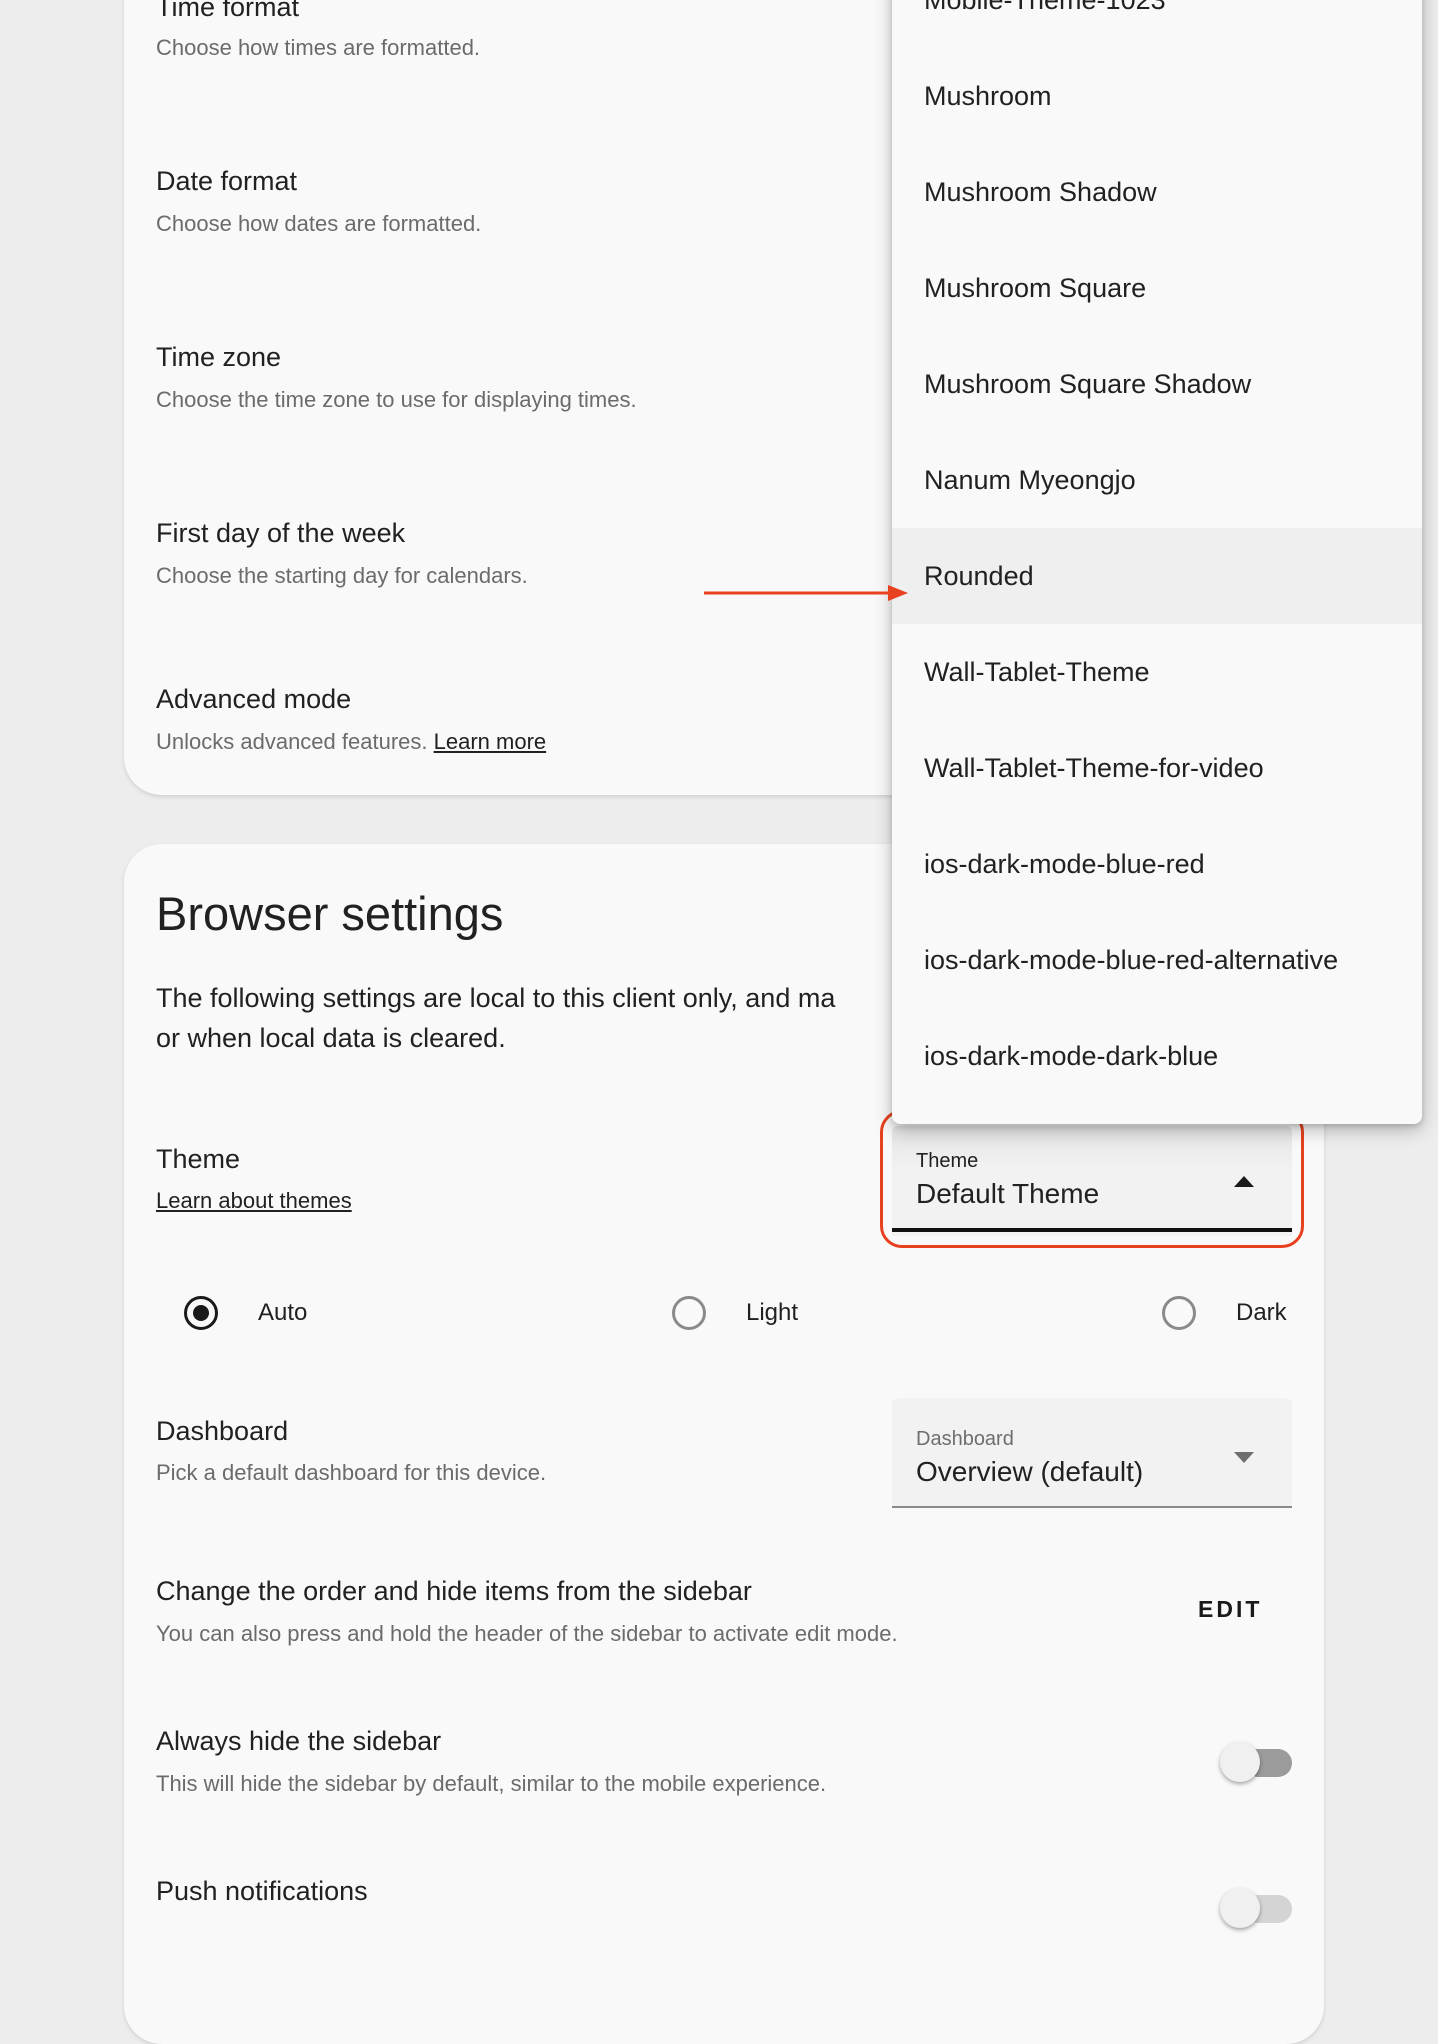 The width and height of the screenshot is (1438, 2044). What do you see at coordinates (228, 11) in the screenshot?
I see `time-format-title: Time format` at bounding box center [228, 11].